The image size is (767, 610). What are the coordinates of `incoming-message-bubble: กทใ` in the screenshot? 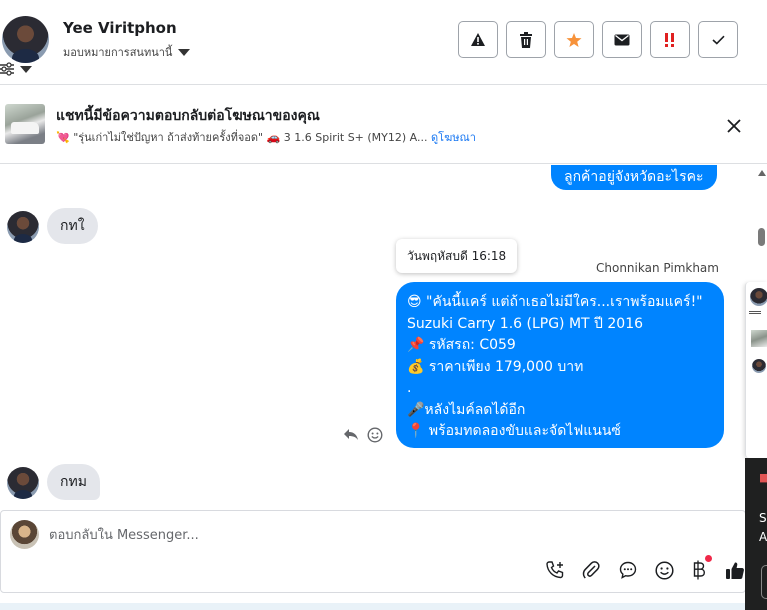 It's located at (72, 226).